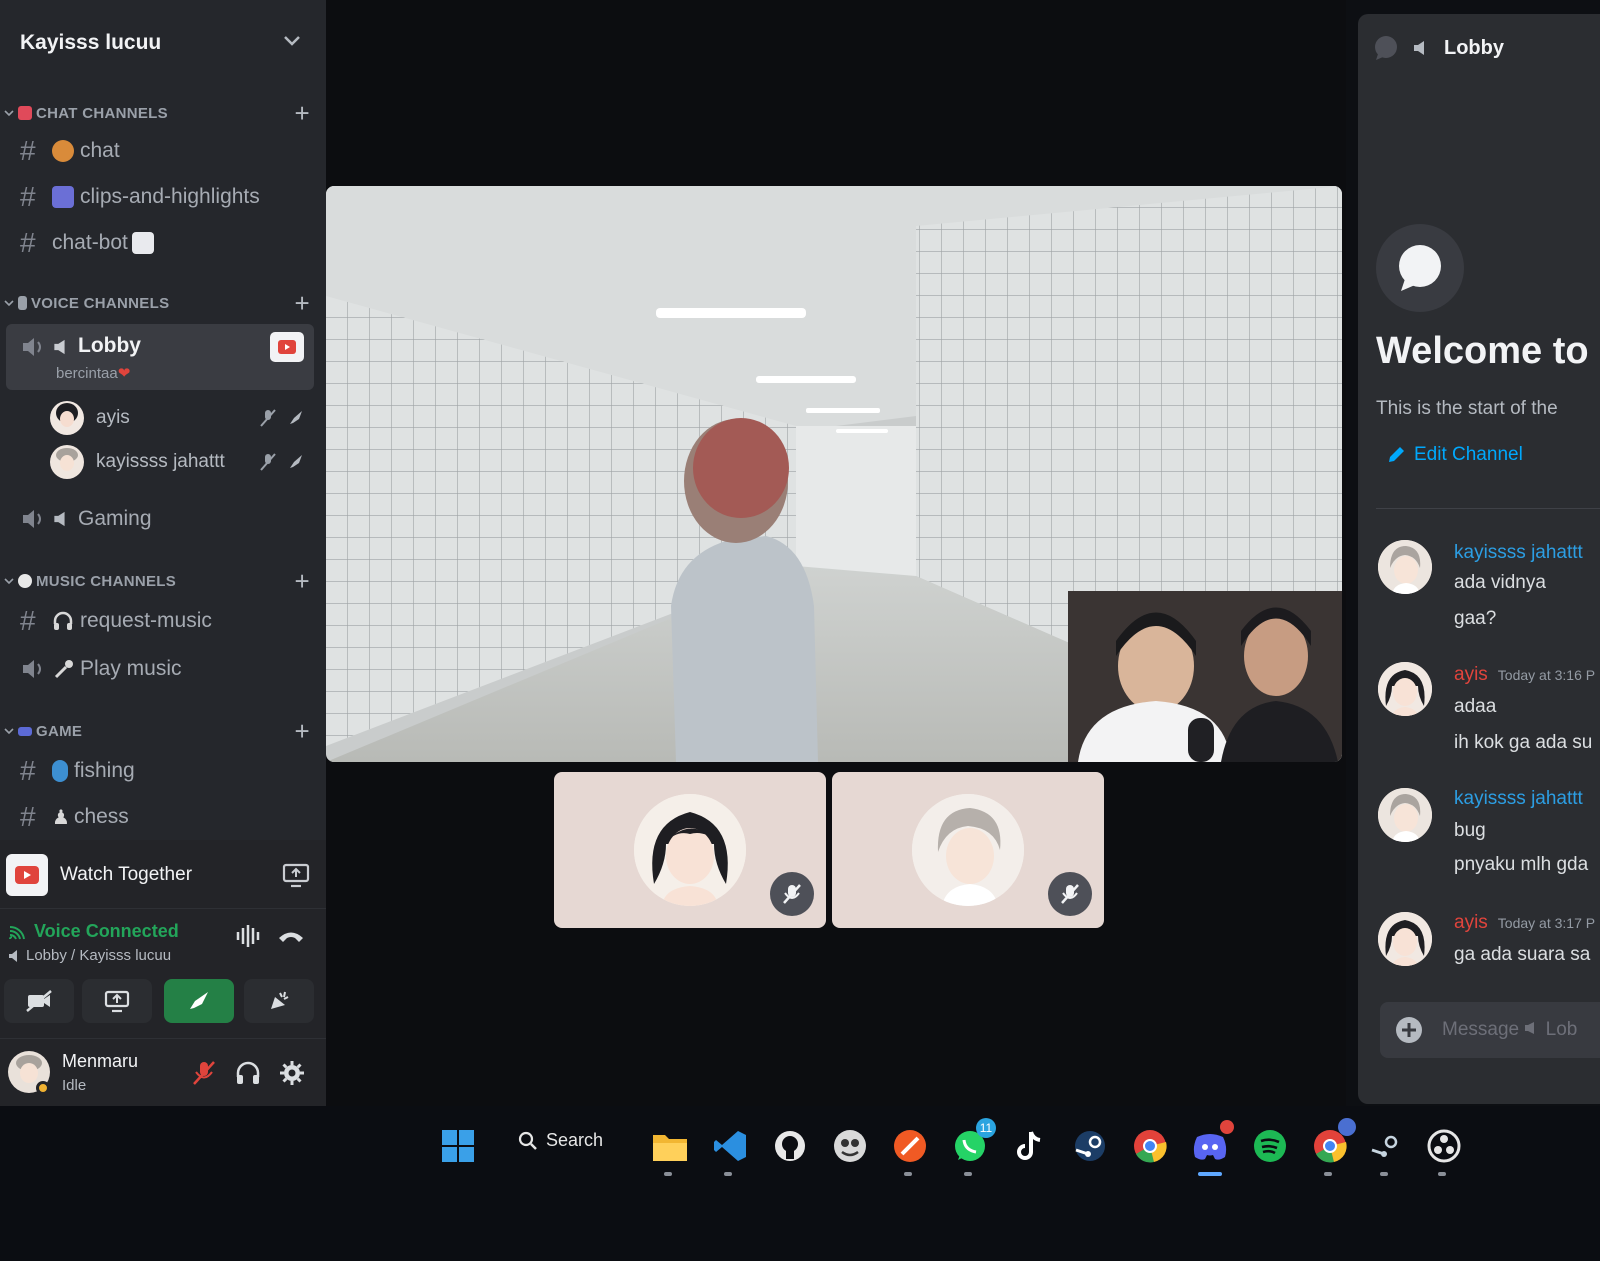 This screenshot has height=1261, width=1600. What do you see at coordinates (160, 621) in the screenshot?
I see `channel-request-music: # request-music` at bounding box center [160, 621].